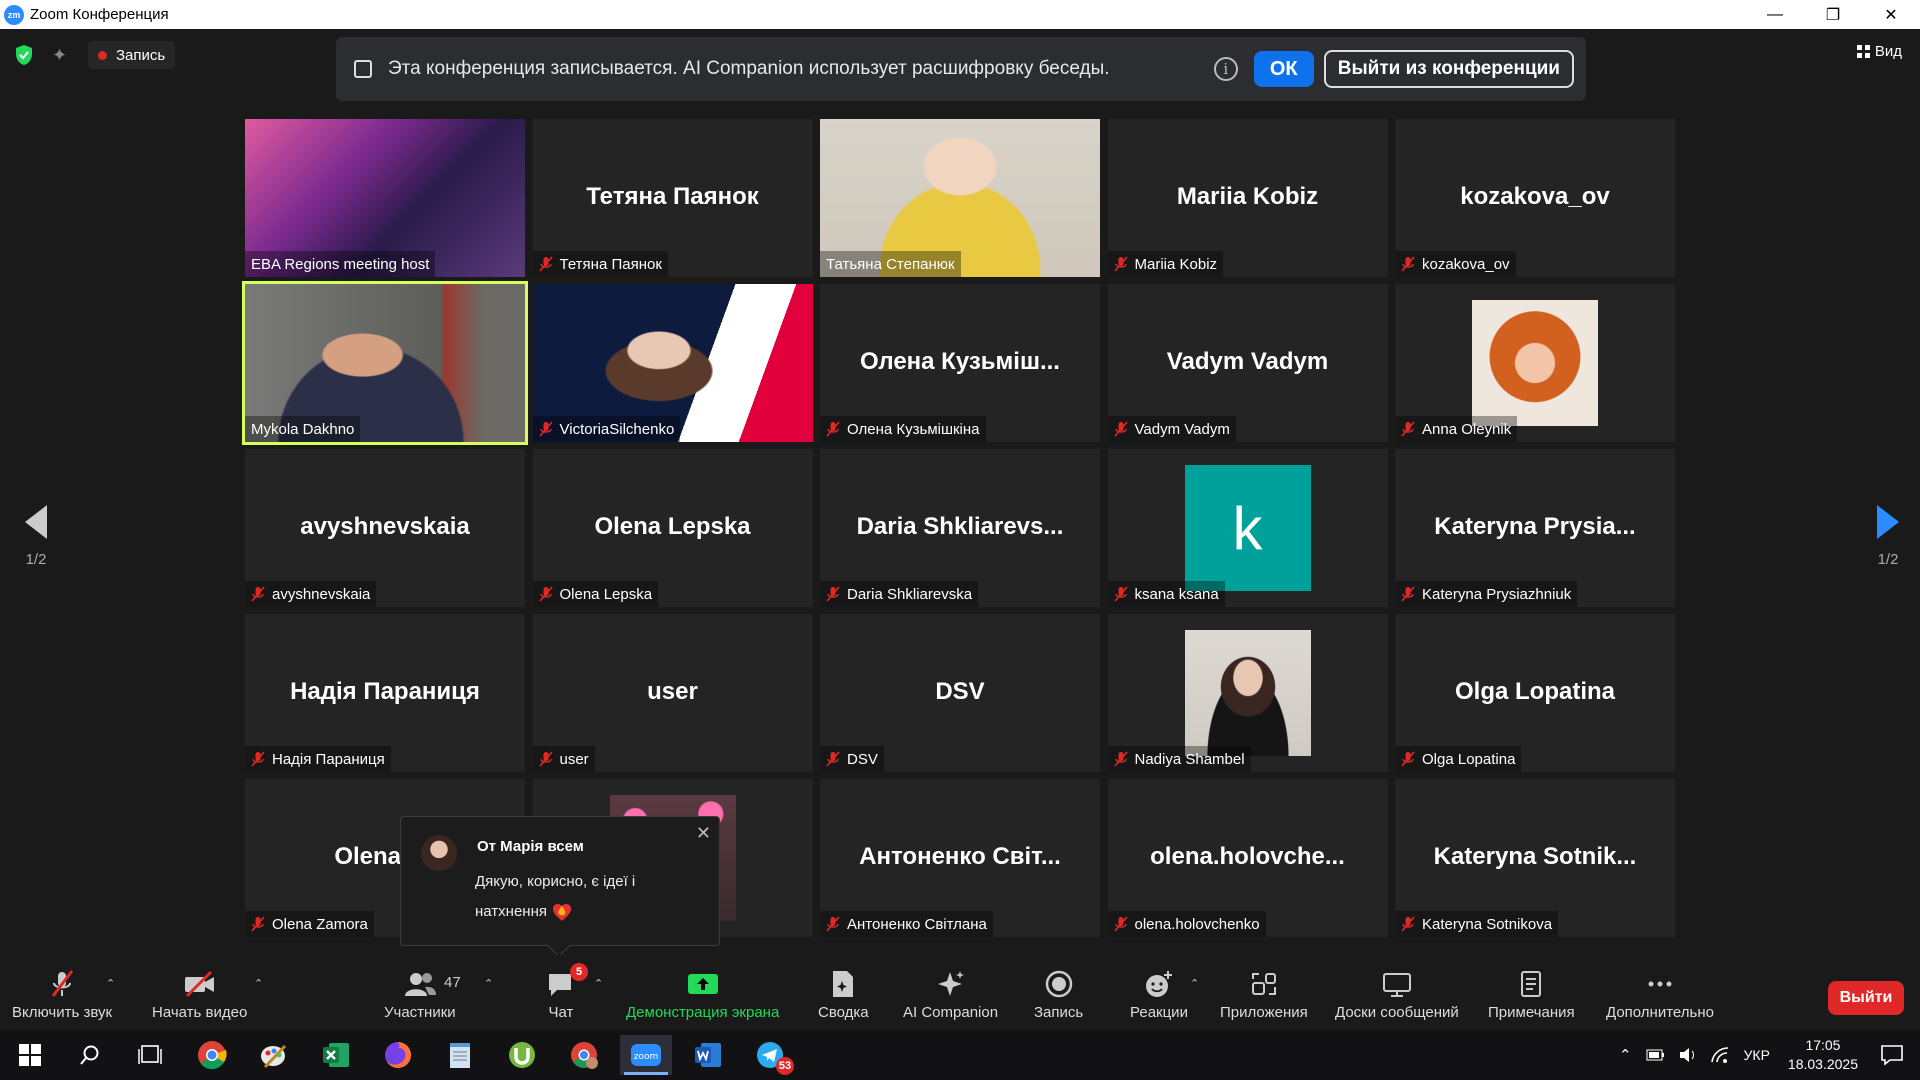 This screenshot has width=1920, height=1080. What do you see at coordinates (672, 693) in the screenshot?
I see `participant-tile: user user` at bounding box center [672, 693].